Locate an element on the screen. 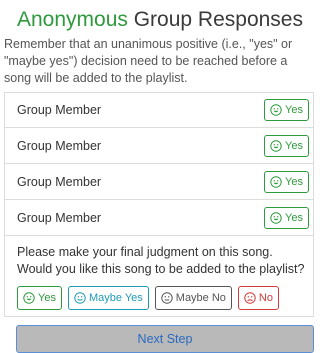 This screenshot has height=353, width=320. no-button: No is located at coordinates (258, 298).